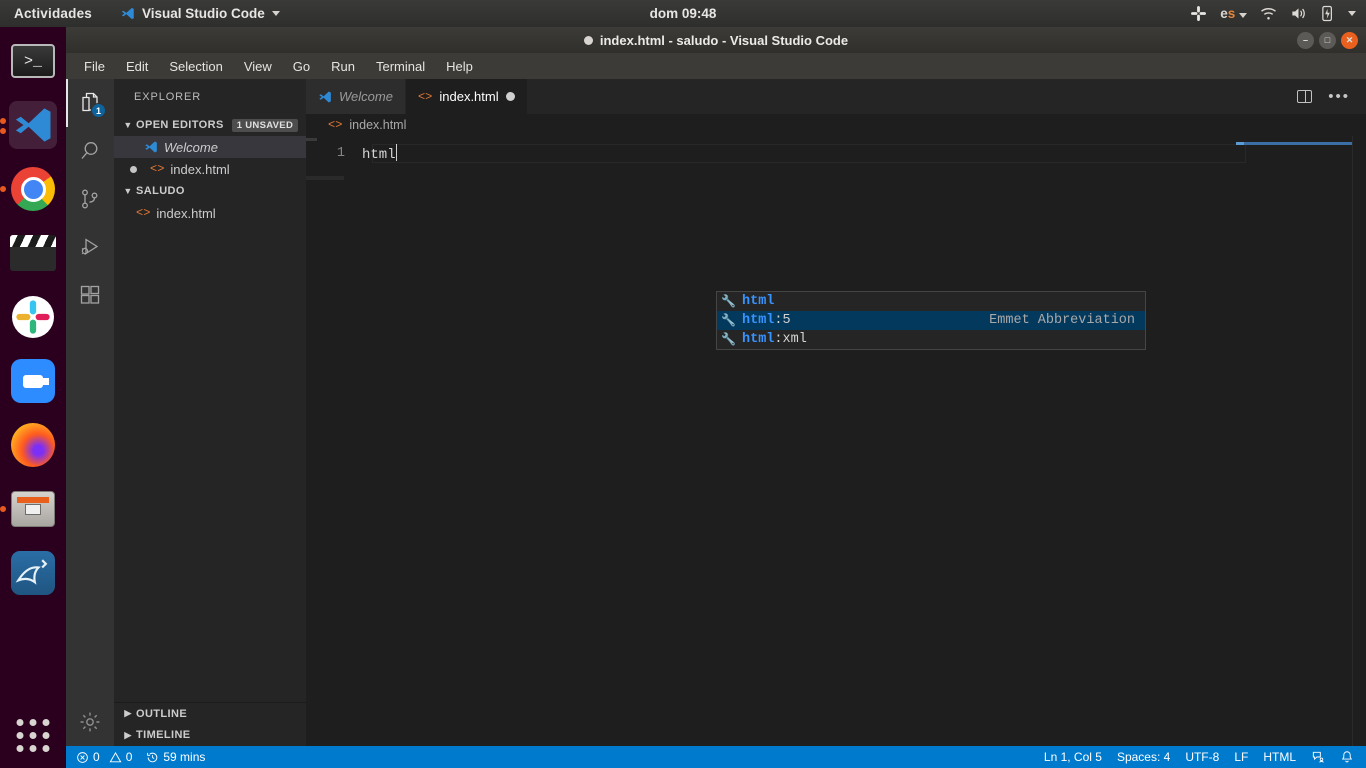 This screenshot has height=768, width=1366. What do you see at coordinates (758, 301) in the screenshot?
I see `suggestion-label: html` at bounding box center [758, 301].